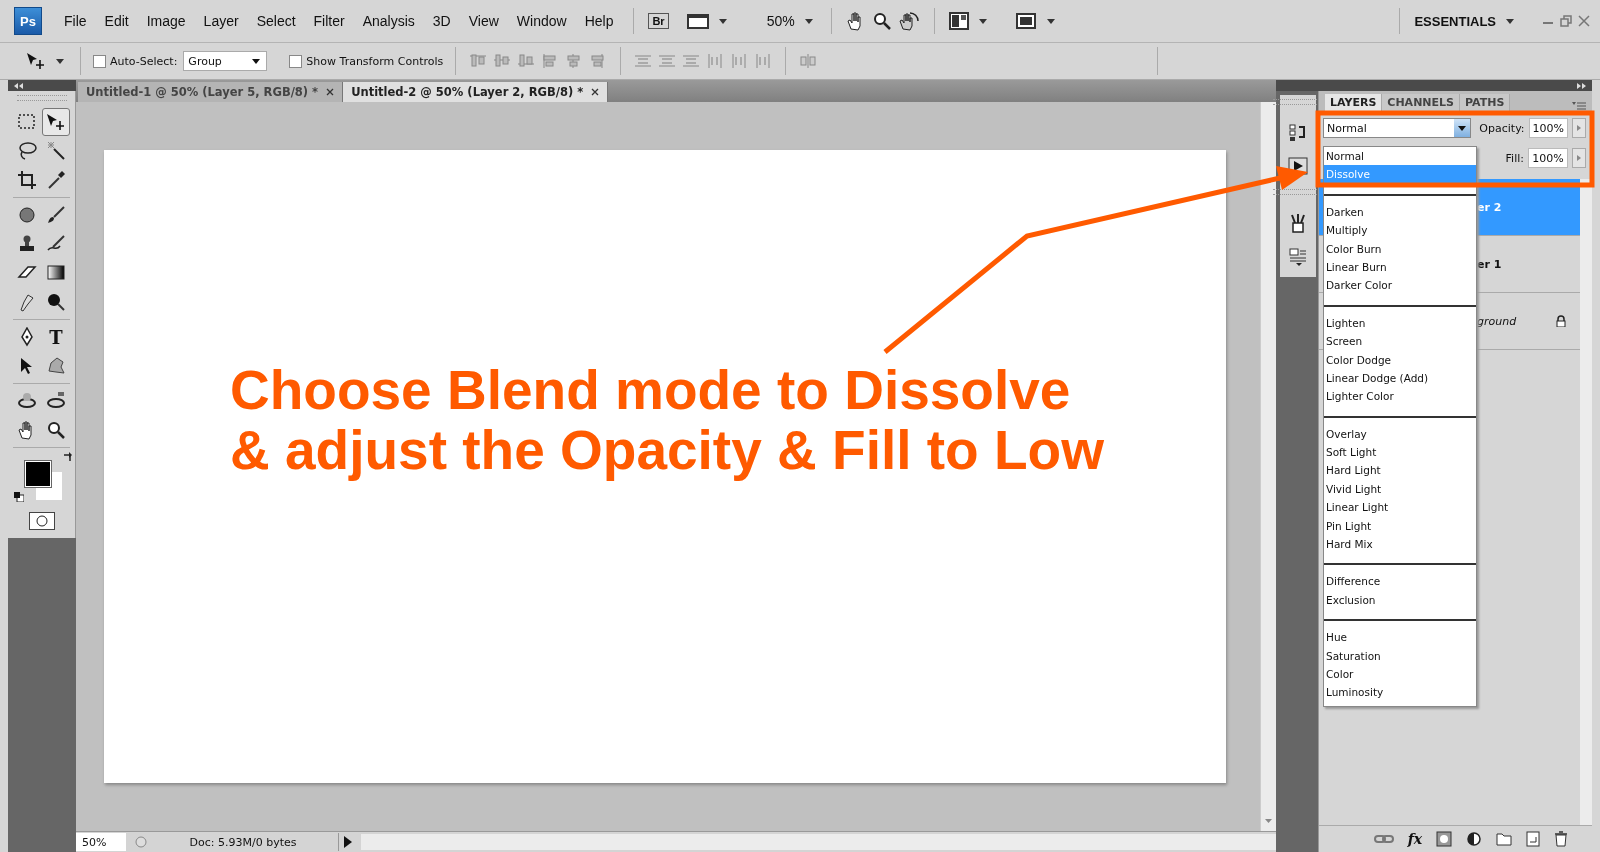 Image resolution: width=1600 pixels, height=852 pixels. What do you see at coordinates (41, 521) in the screenshot?
I see `quick-mask-button` at bounding box center [41, 521].